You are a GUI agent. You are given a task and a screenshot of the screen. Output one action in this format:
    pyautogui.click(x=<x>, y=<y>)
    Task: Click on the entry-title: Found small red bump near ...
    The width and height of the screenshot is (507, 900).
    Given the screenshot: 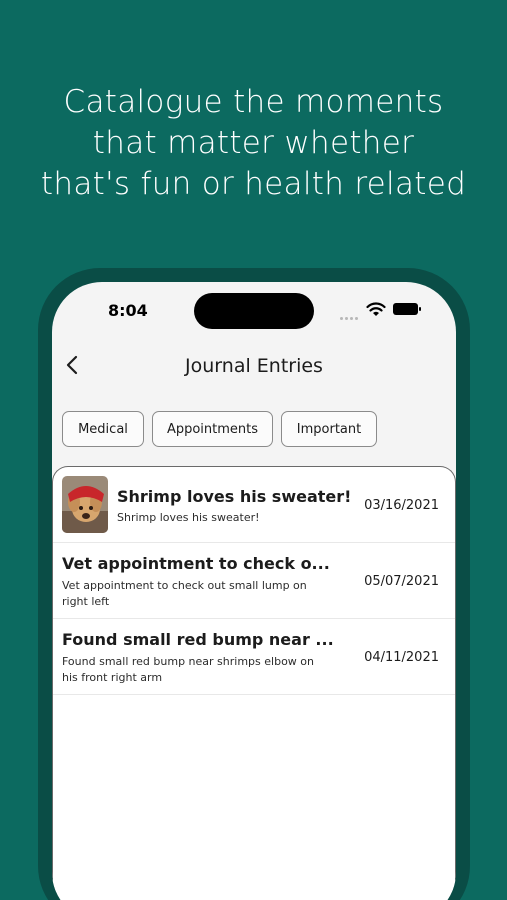 What is the action you would take?
    pyautogui.click(x=198, y=639)
    